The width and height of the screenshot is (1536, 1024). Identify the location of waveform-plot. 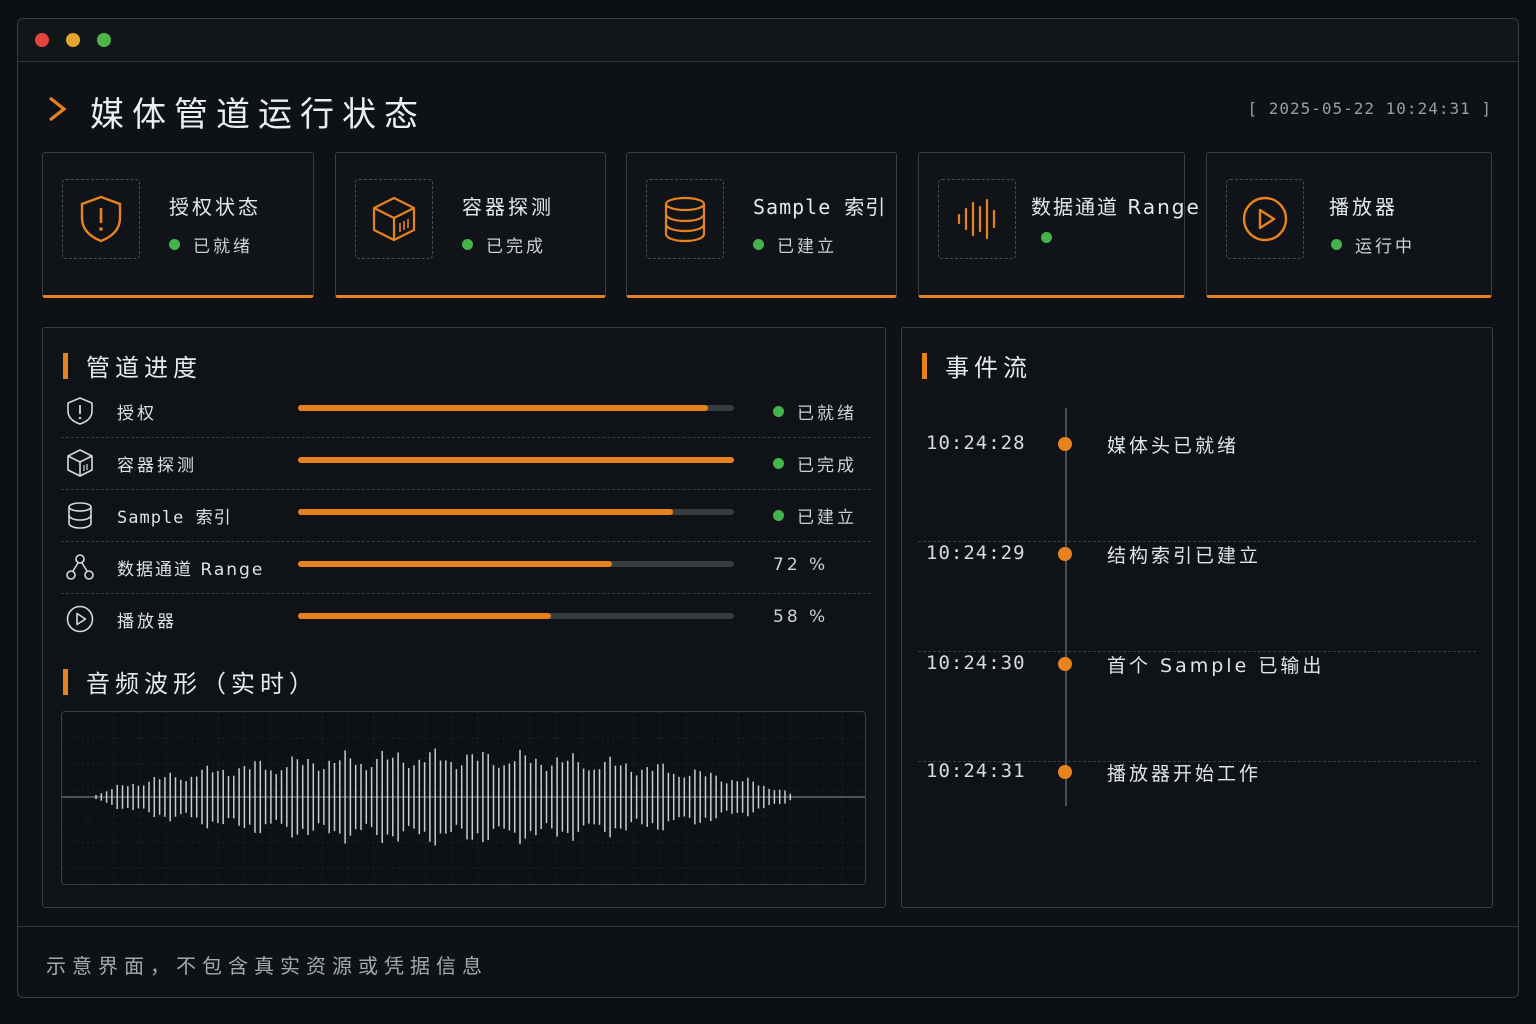
(463, 798).